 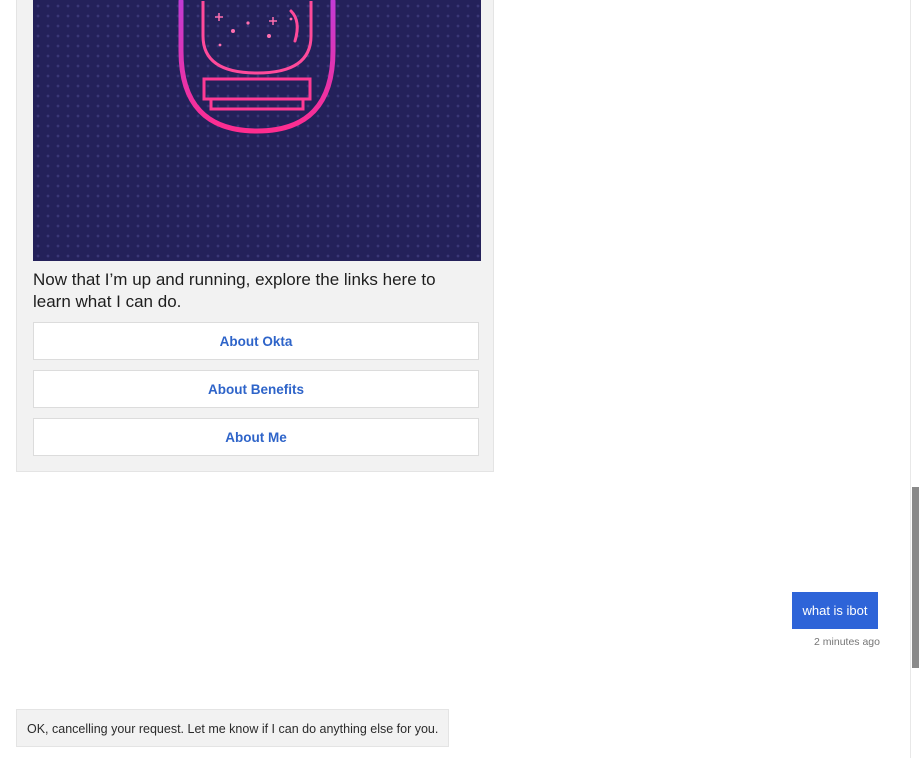 I want to click on scrollbar-track, so click(x=915, y=379).